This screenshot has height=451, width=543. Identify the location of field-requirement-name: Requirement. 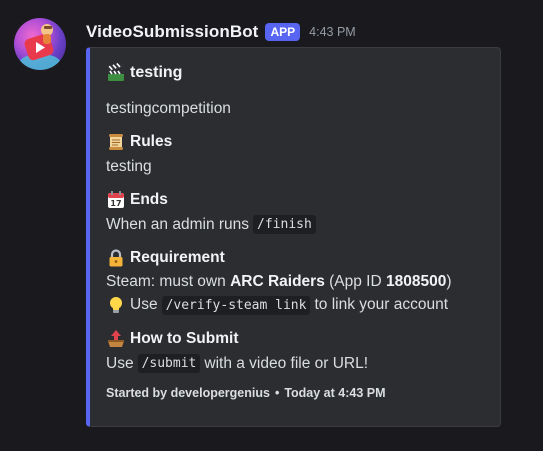
(165, 258).